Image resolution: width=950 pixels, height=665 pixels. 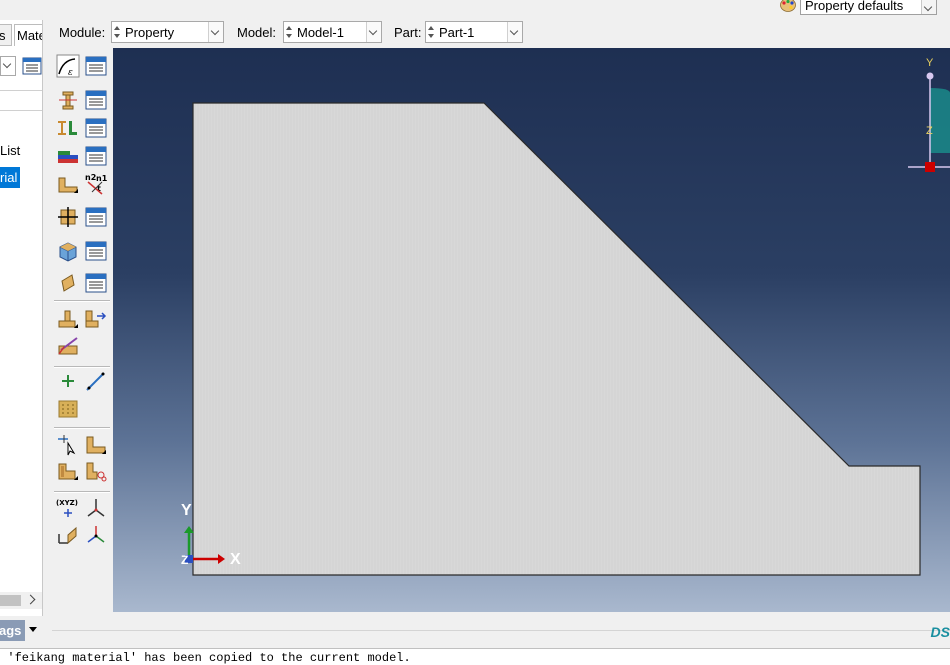 What do you see at coordinates (68, 156) in the screenshot?
I see `create-composite-layup-icon` at bounding box center [68, 156].